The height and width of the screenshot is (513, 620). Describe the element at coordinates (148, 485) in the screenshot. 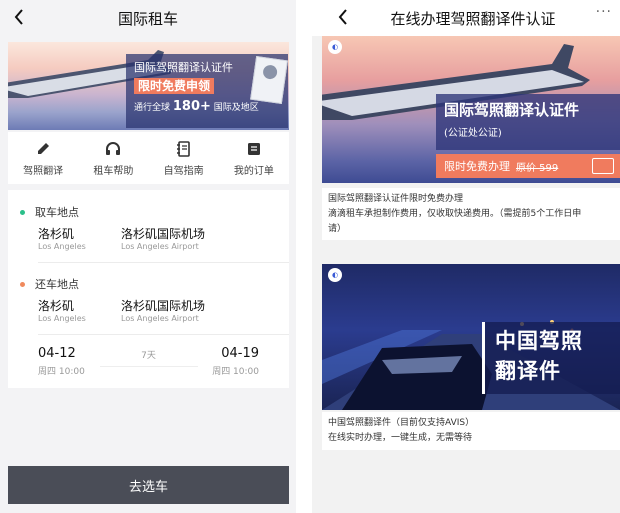

I see `select-car-button: 去选车` at that location.